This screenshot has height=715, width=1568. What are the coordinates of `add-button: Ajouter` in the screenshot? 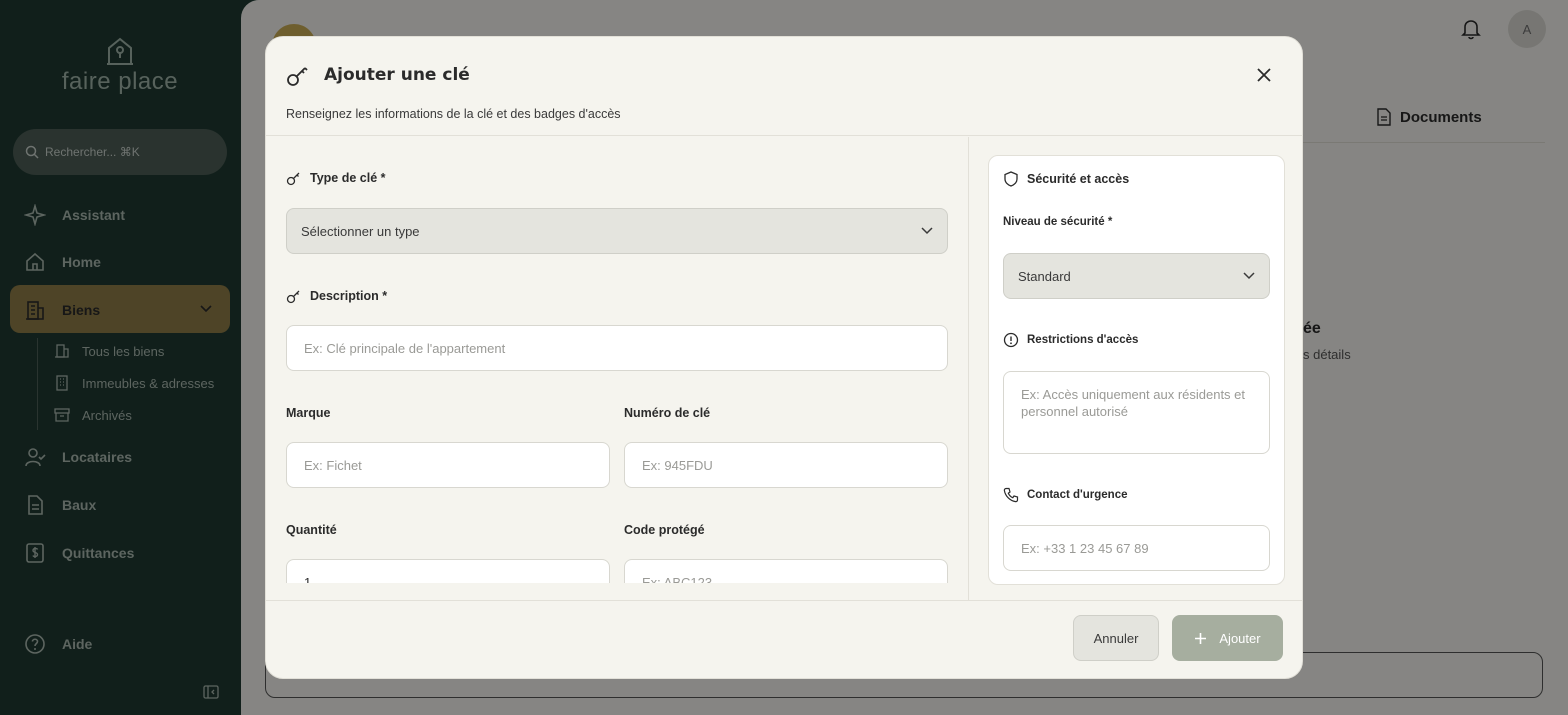 It's located at (1227, 638).